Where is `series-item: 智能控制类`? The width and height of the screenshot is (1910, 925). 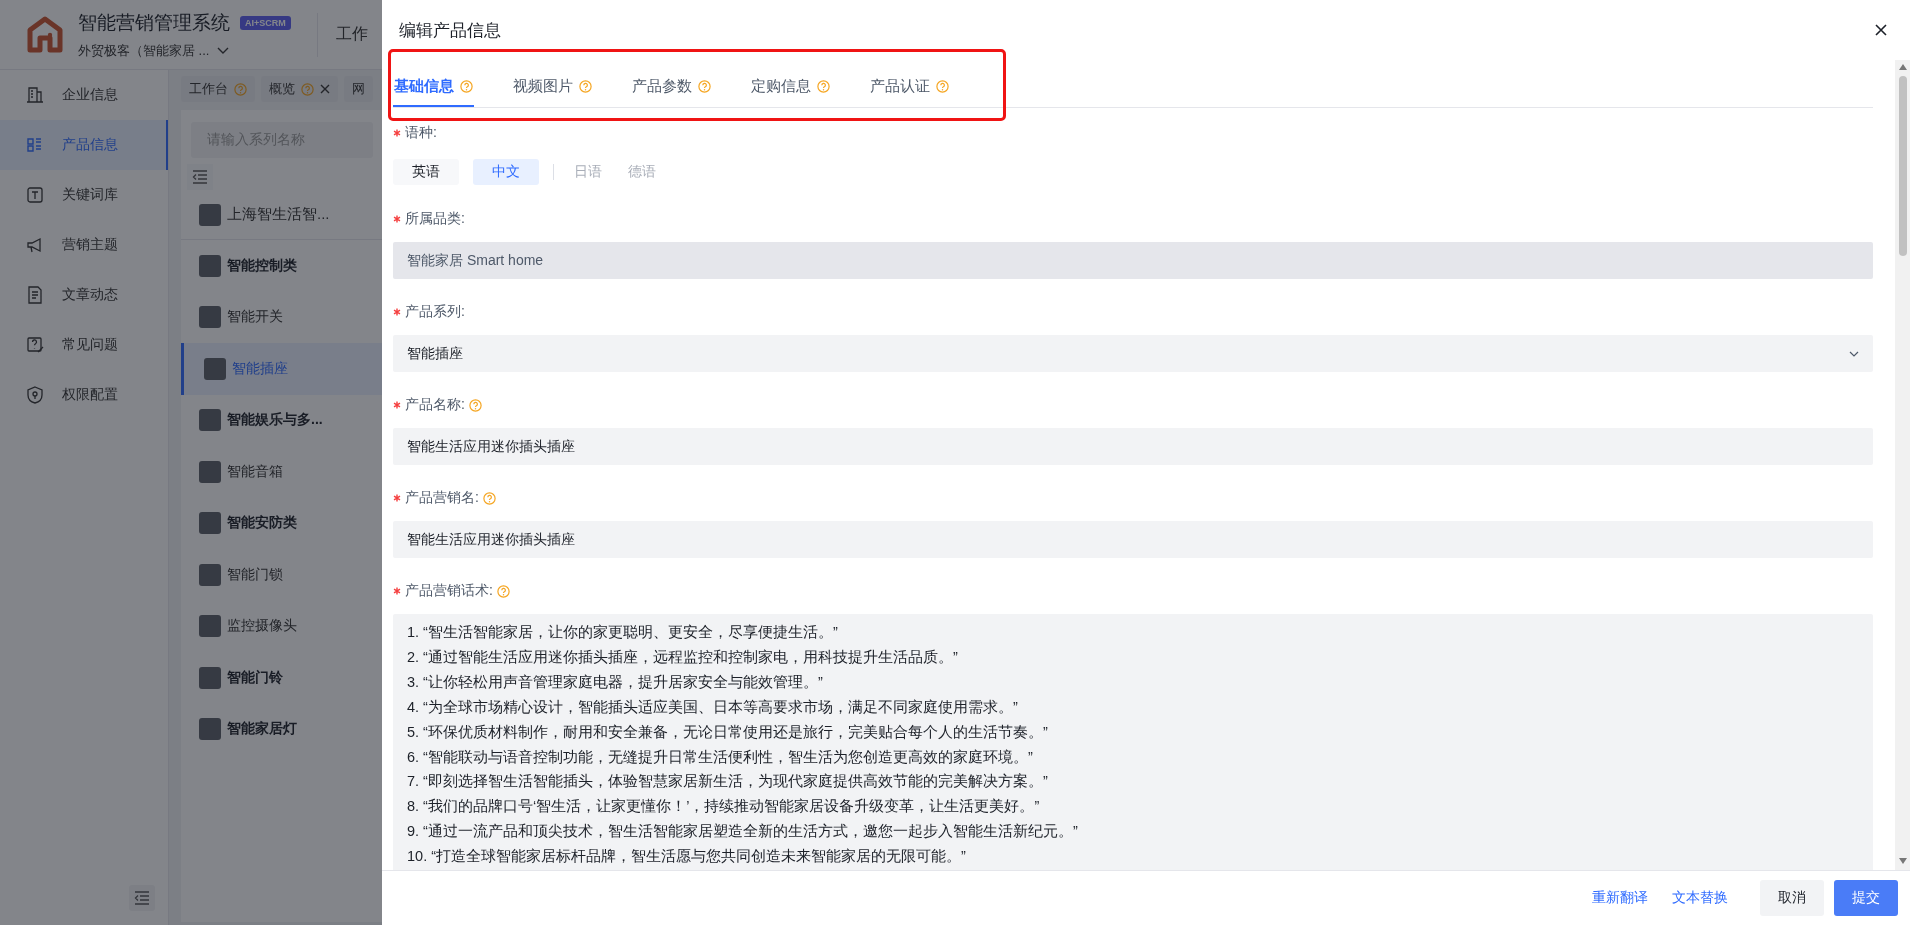 series-item: 智能控制类 is located at coordinates (282, 266).